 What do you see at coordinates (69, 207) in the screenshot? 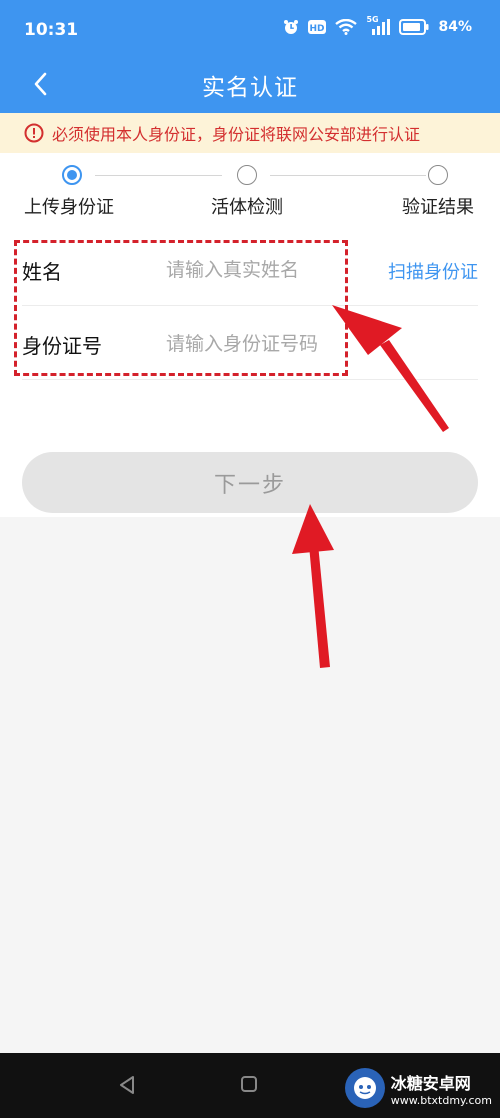
I see `step-1-label: 上传身份证` at bounding box center [69, 207].